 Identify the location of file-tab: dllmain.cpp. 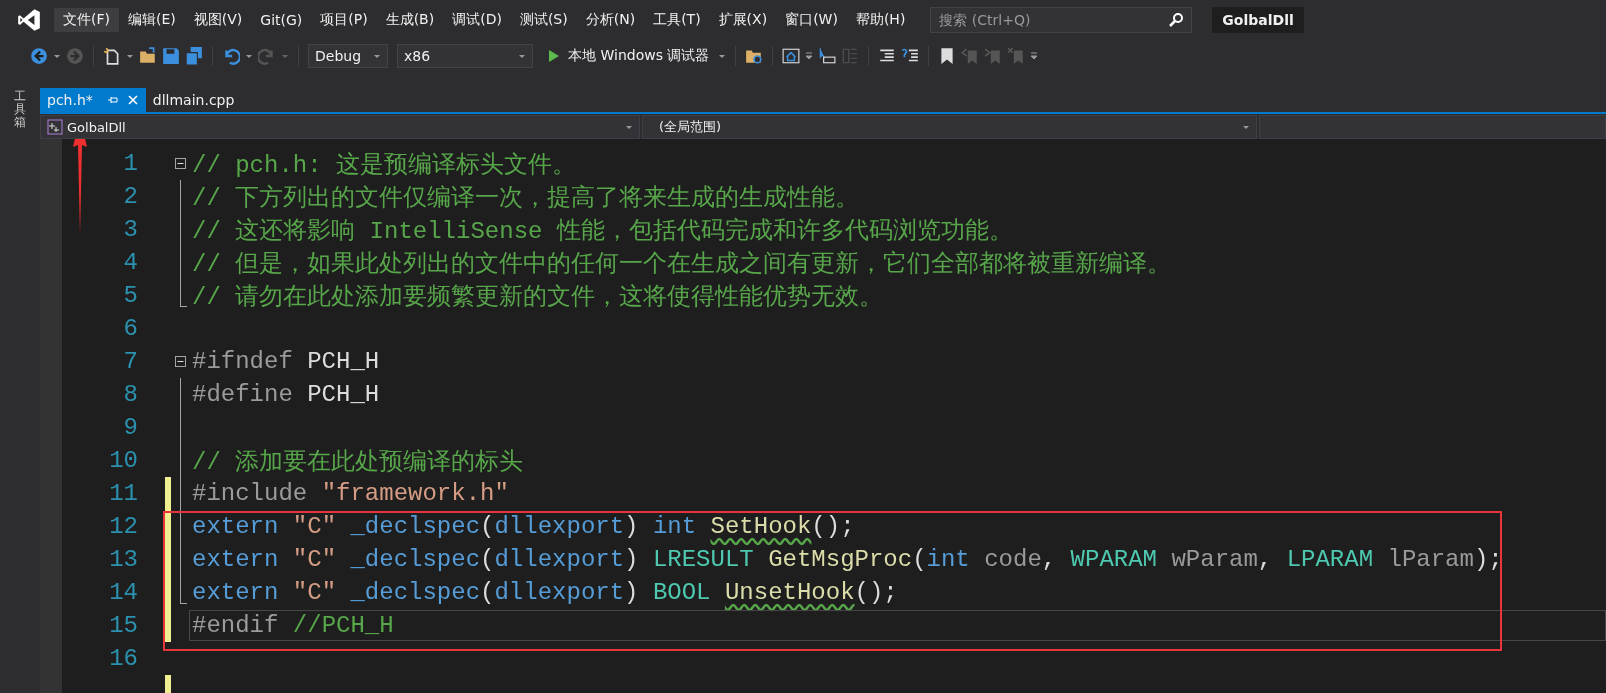
(193, 100).